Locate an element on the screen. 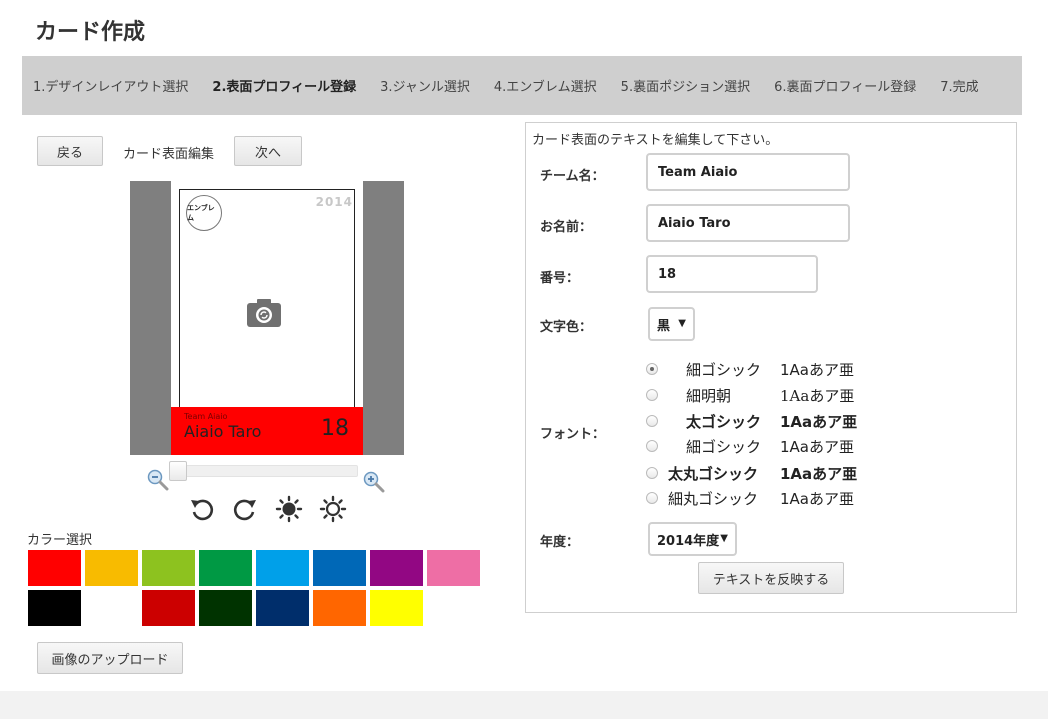  year-select: 2014年度 ▼ is located at coordinates (692, 539).